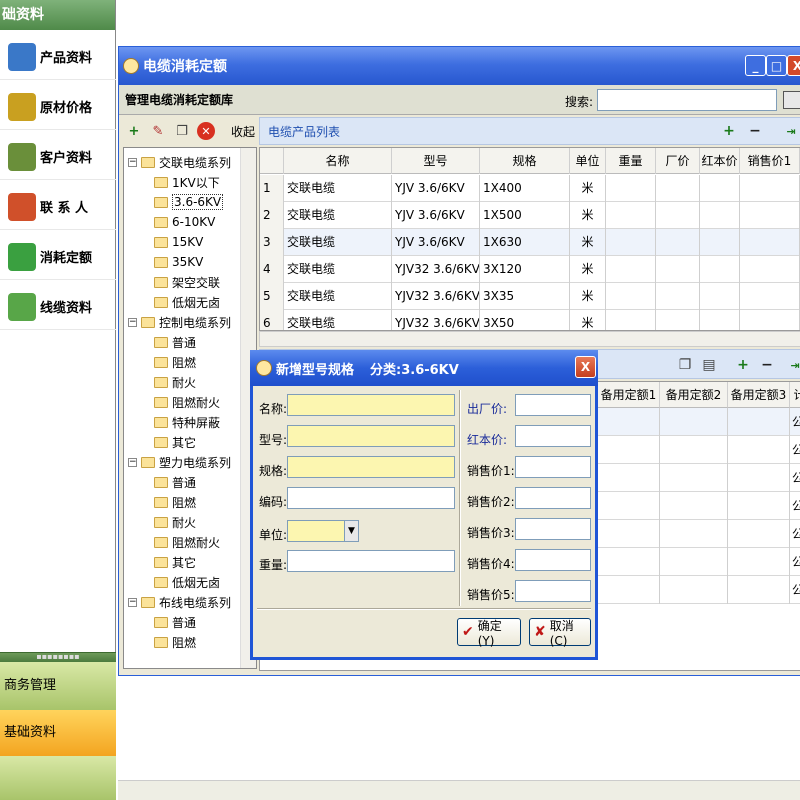 This screenshot has width=800, height=800. I want to click on column-header: 规格, so click(525, 161).